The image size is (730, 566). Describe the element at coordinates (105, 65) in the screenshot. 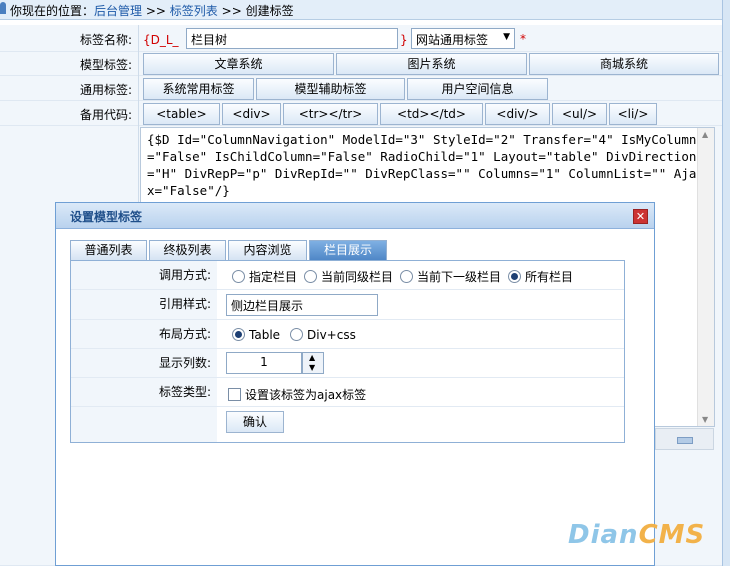

I see `model-tags-label: 模型标签:` at that location.